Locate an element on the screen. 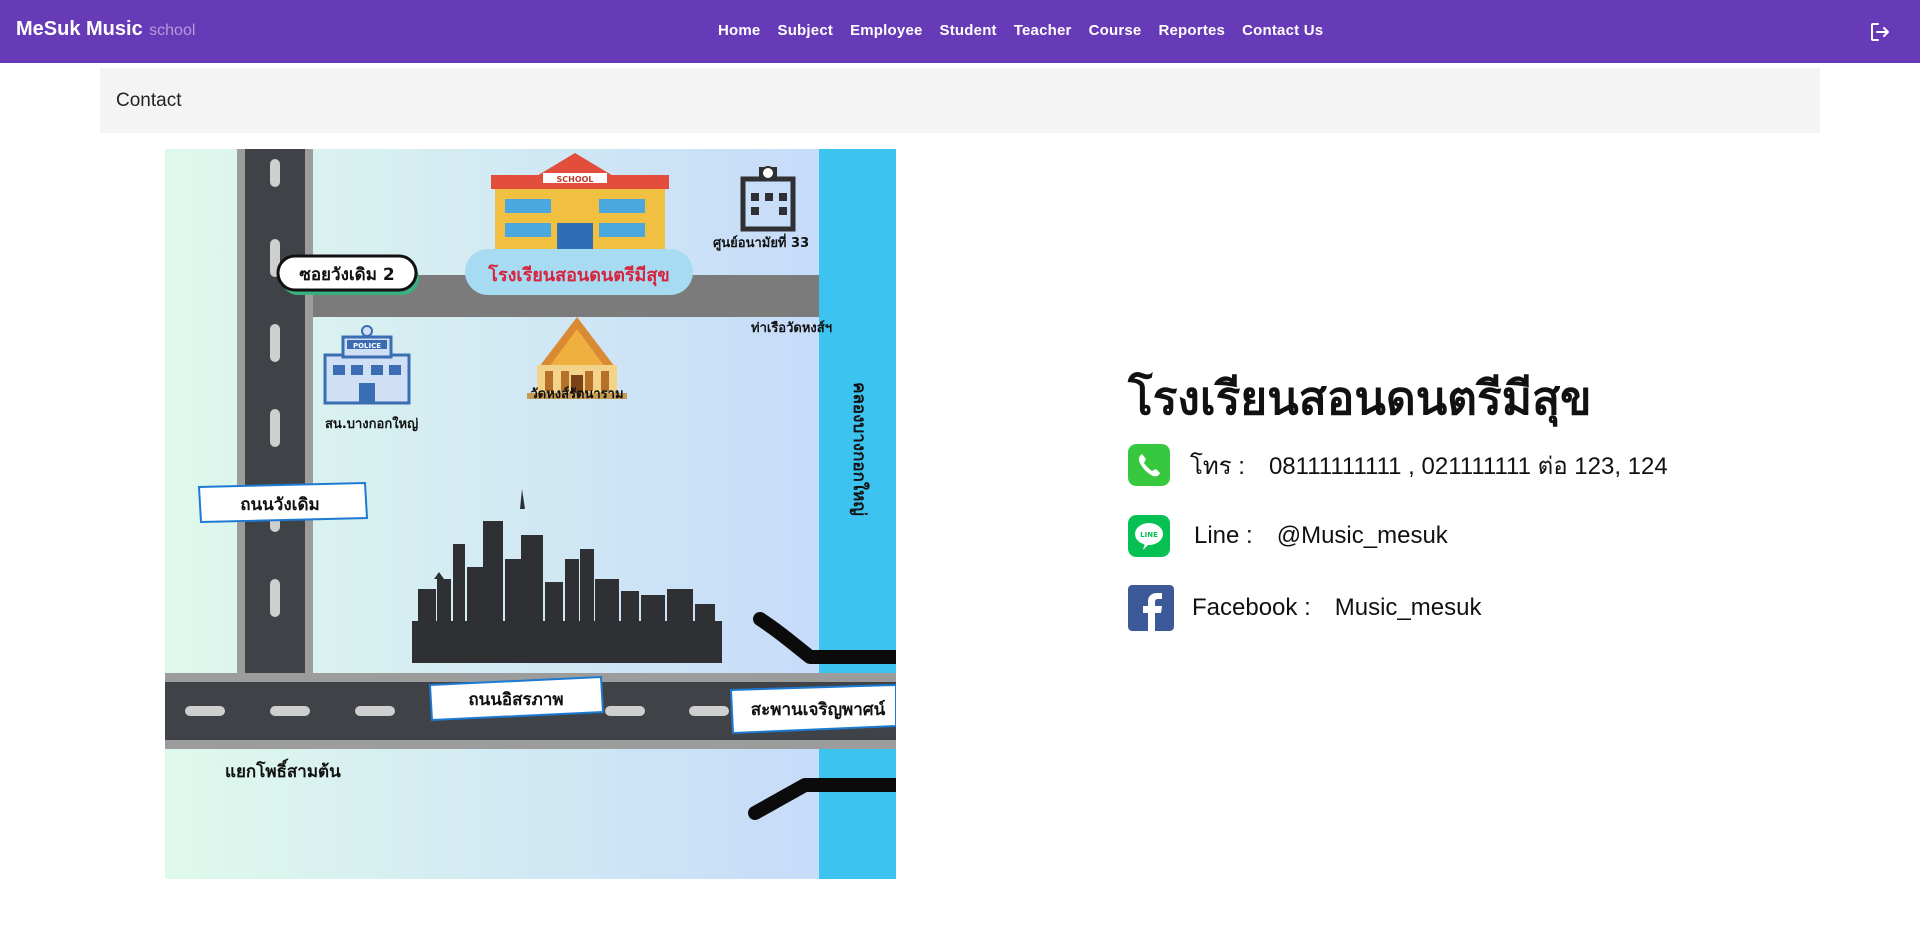 The height and width of the screenshot is (937, 1920). intersection-label: แยกโพธิ์สามต้น is located at coordinates (283, 770).